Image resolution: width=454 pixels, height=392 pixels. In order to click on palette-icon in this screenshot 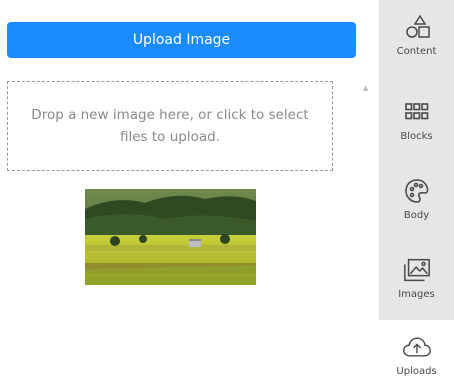, I will do `click(417, 191)`.